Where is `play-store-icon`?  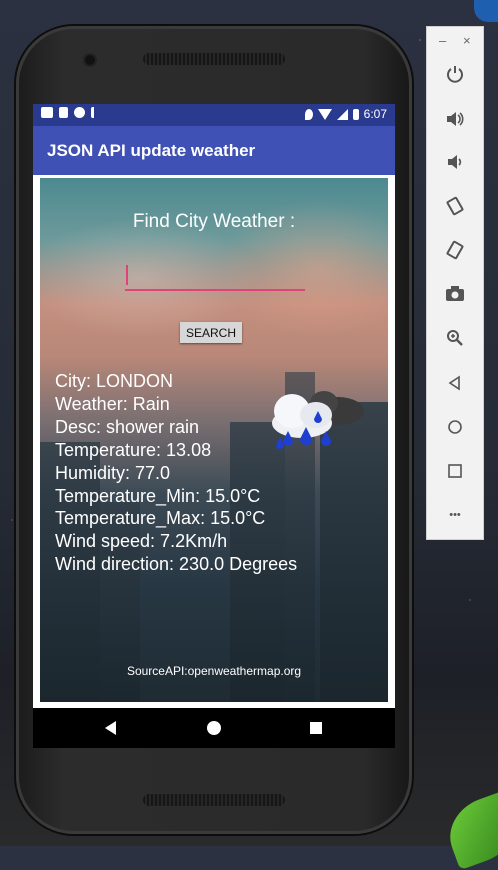
play-store-icon is located at coordinates (97, 112).